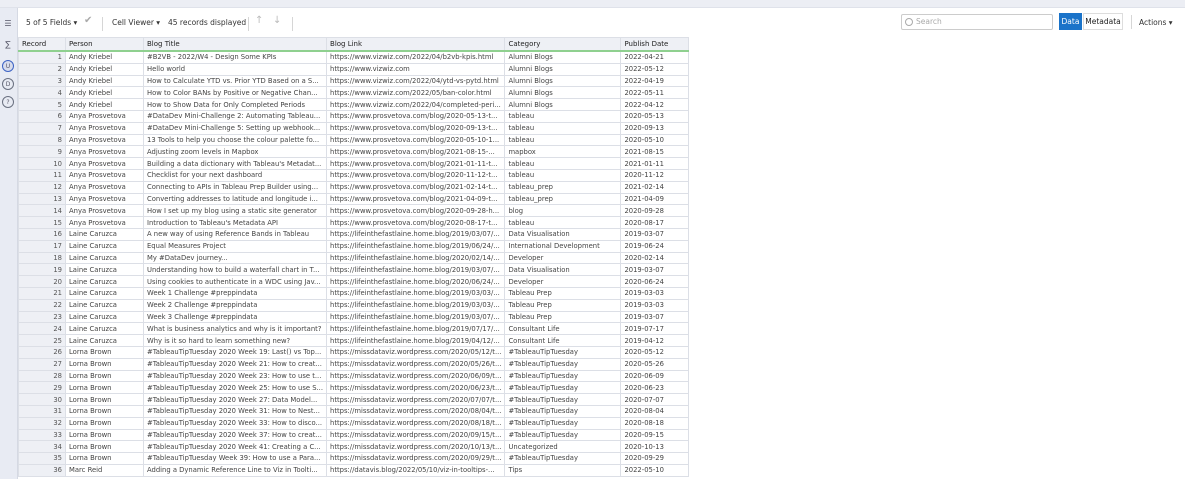  Describe the element at coordinates (563, 246) in the screenshot. I see `cell-category: International Development` at that location.